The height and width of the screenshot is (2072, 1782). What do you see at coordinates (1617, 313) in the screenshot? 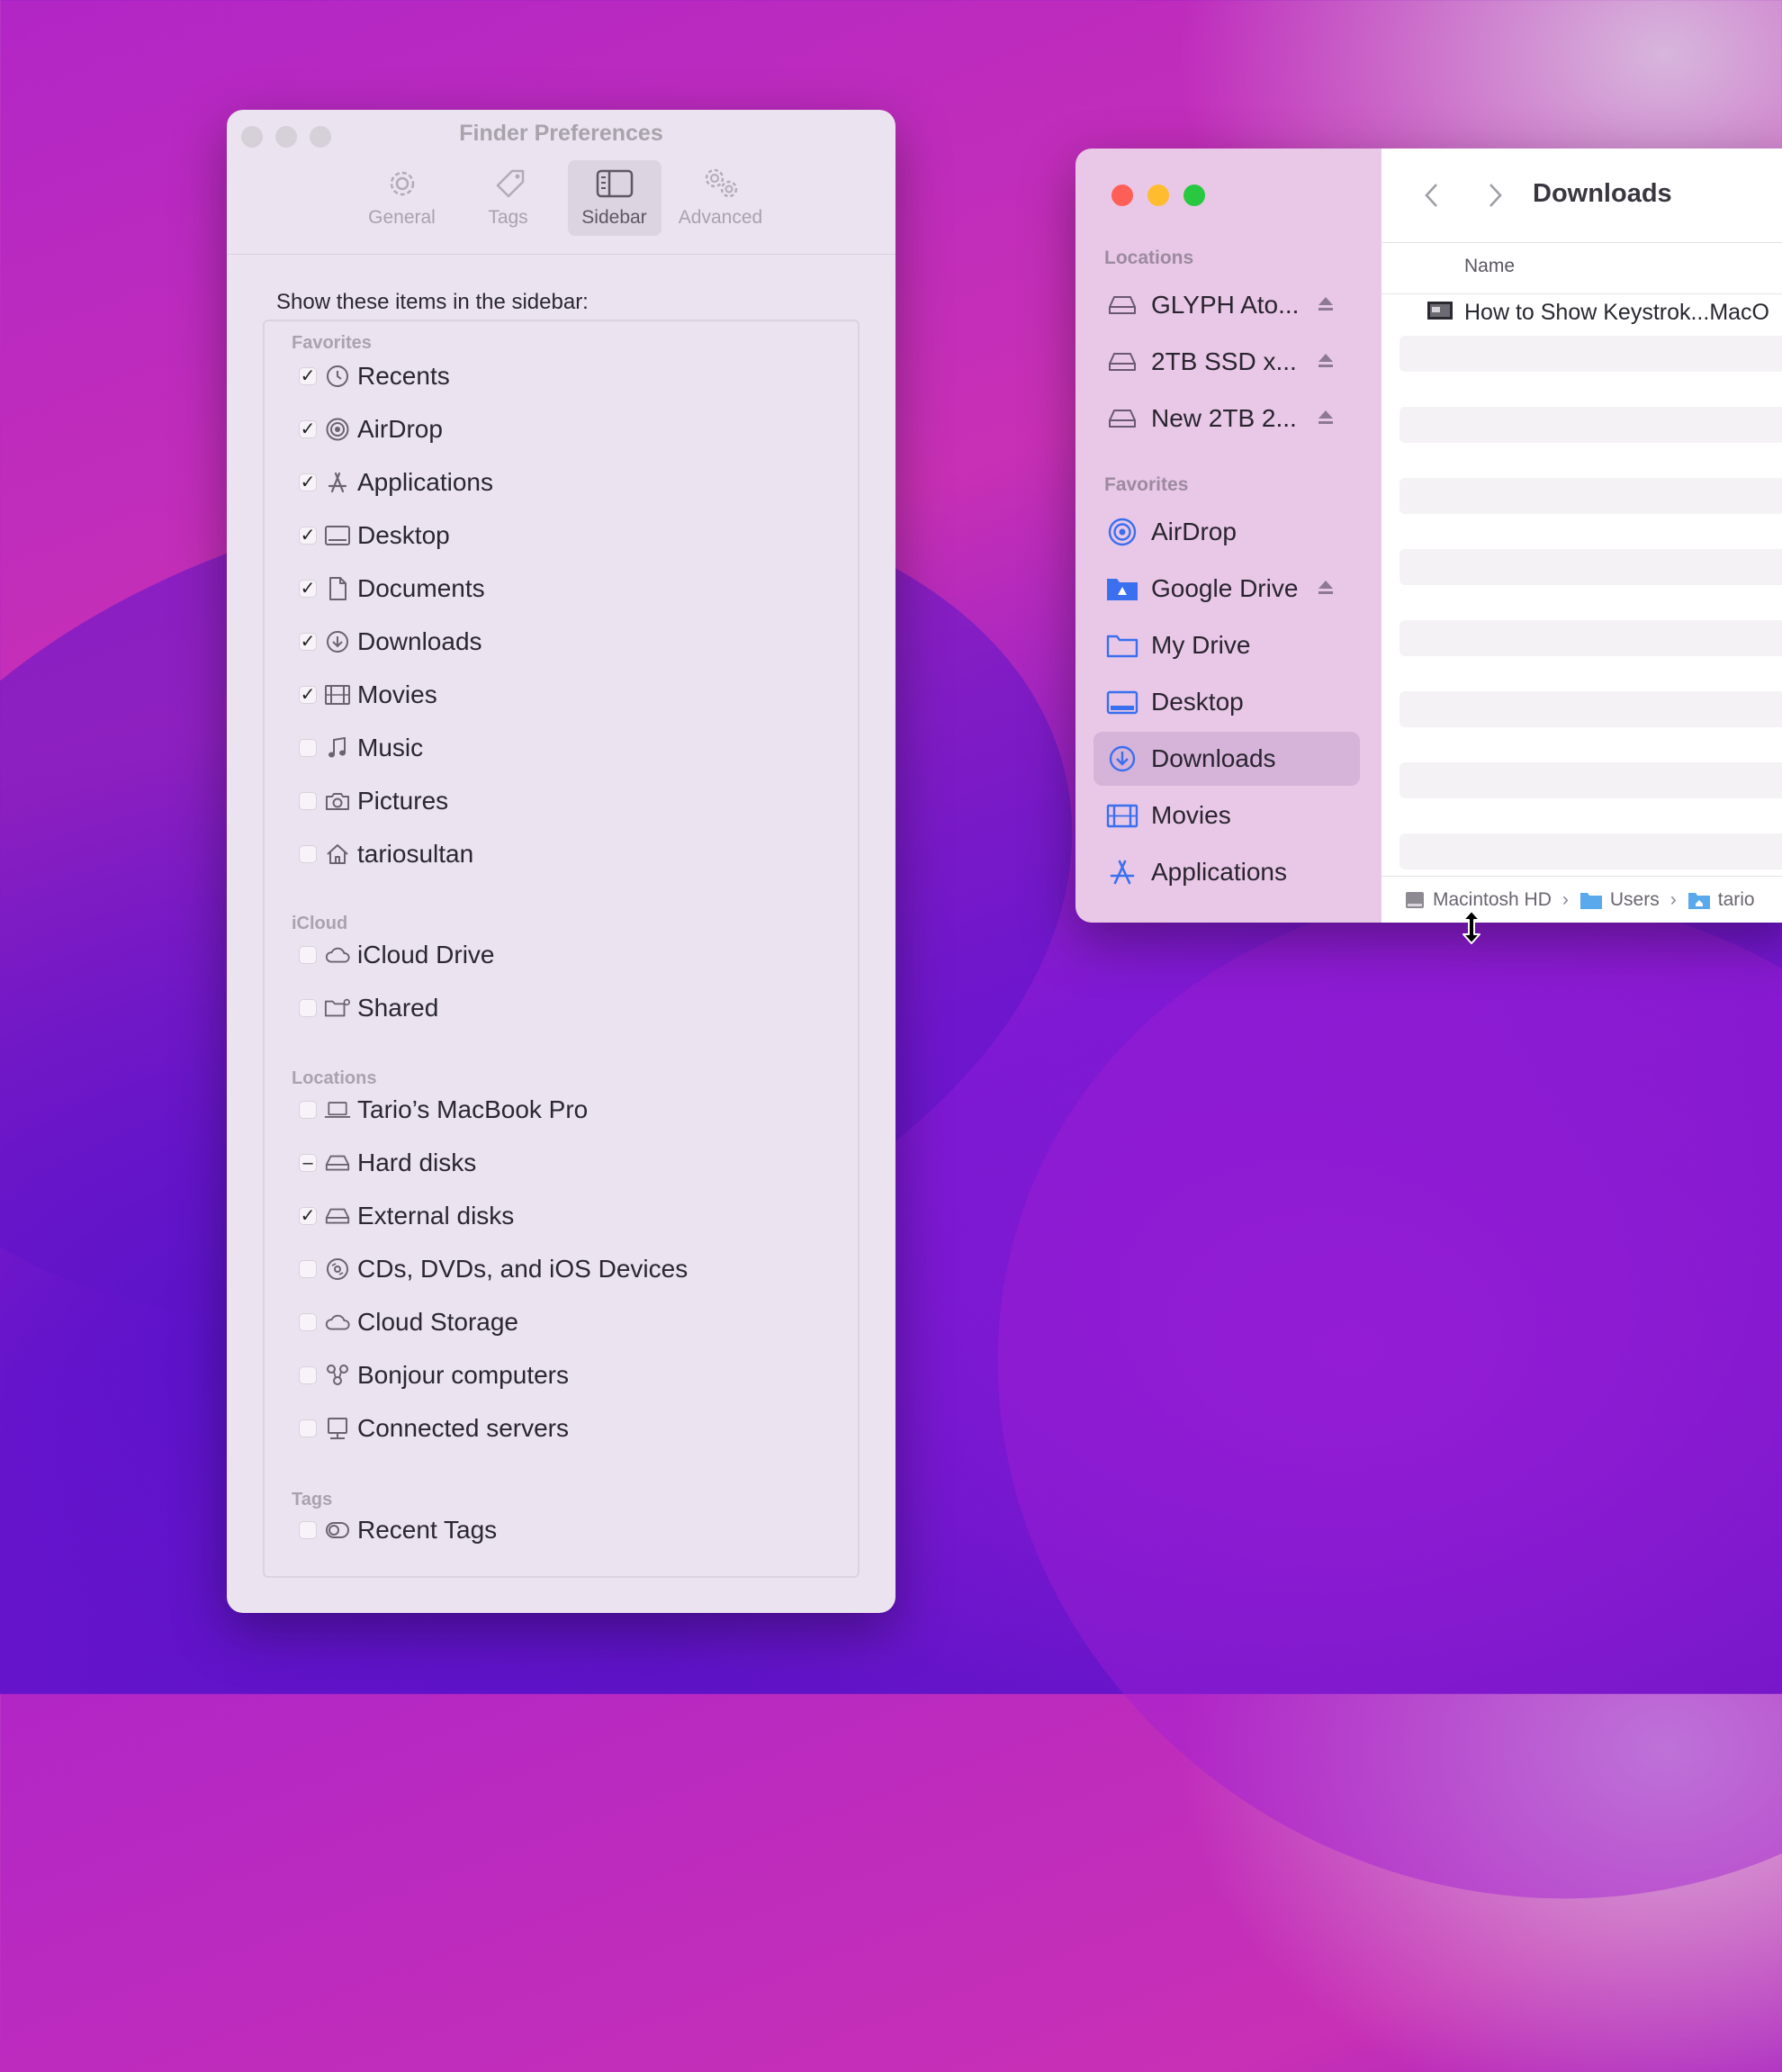
I see `file-name: How to Show Keystrok...MacO` at bounding box center [1617, 313].